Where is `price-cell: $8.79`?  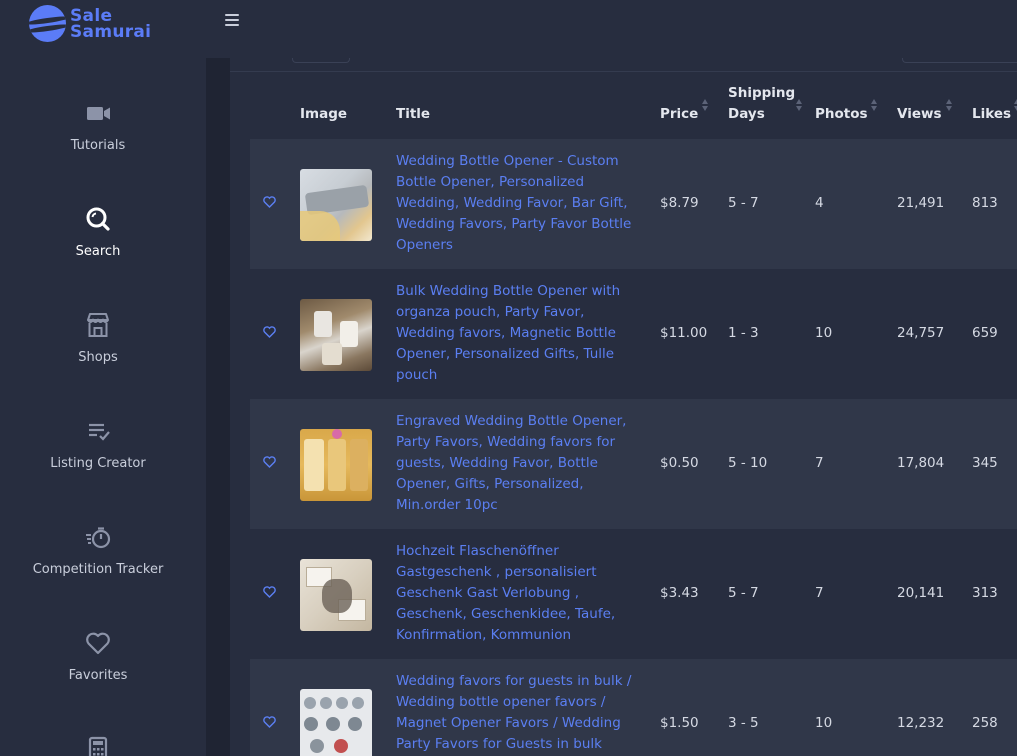
price-cell: $8.79 is located at coordinates (679, 203).